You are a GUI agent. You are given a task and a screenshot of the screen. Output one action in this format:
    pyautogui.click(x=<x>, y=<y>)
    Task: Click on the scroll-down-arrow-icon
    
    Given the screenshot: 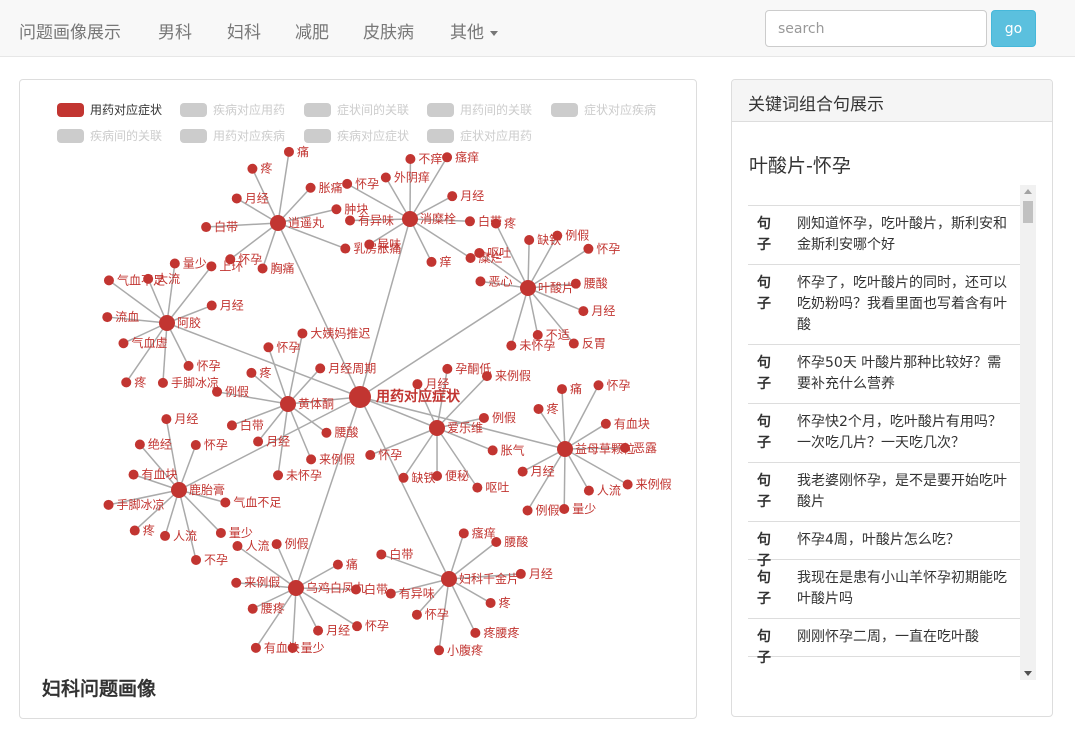 What is the action you would take?
    pyautogui.click(x=1028, y=673)
    